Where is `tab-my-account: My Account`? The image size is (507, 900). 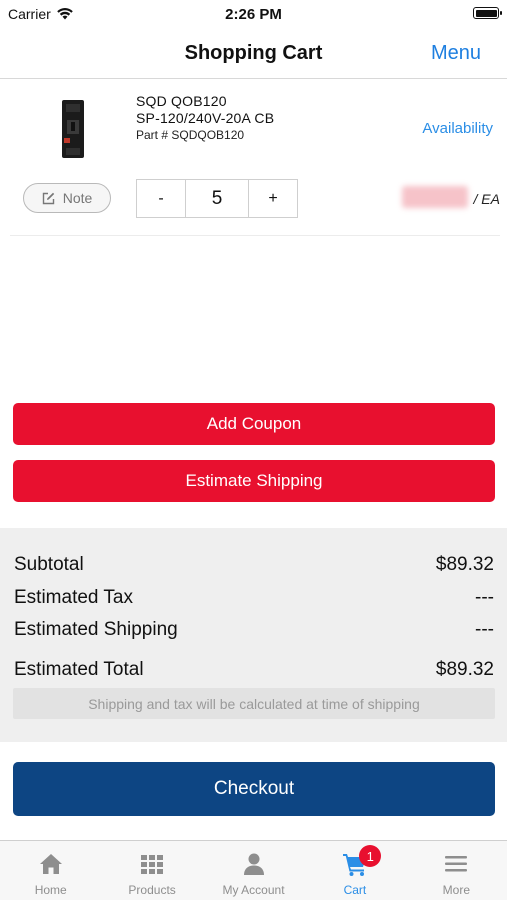
tab-my-account: My Account is located at coordinates (253, 870).